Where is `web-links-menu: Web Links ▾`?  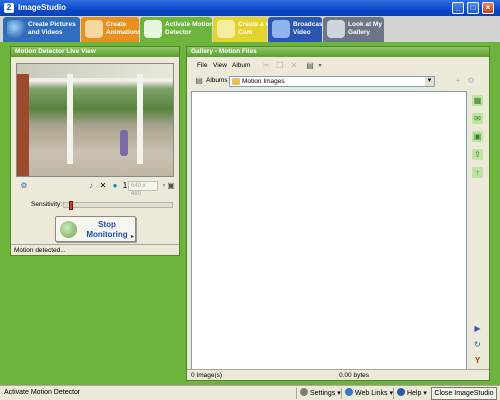 web-links-menu: Web Links ▾ is located at coordinates (367, 393).